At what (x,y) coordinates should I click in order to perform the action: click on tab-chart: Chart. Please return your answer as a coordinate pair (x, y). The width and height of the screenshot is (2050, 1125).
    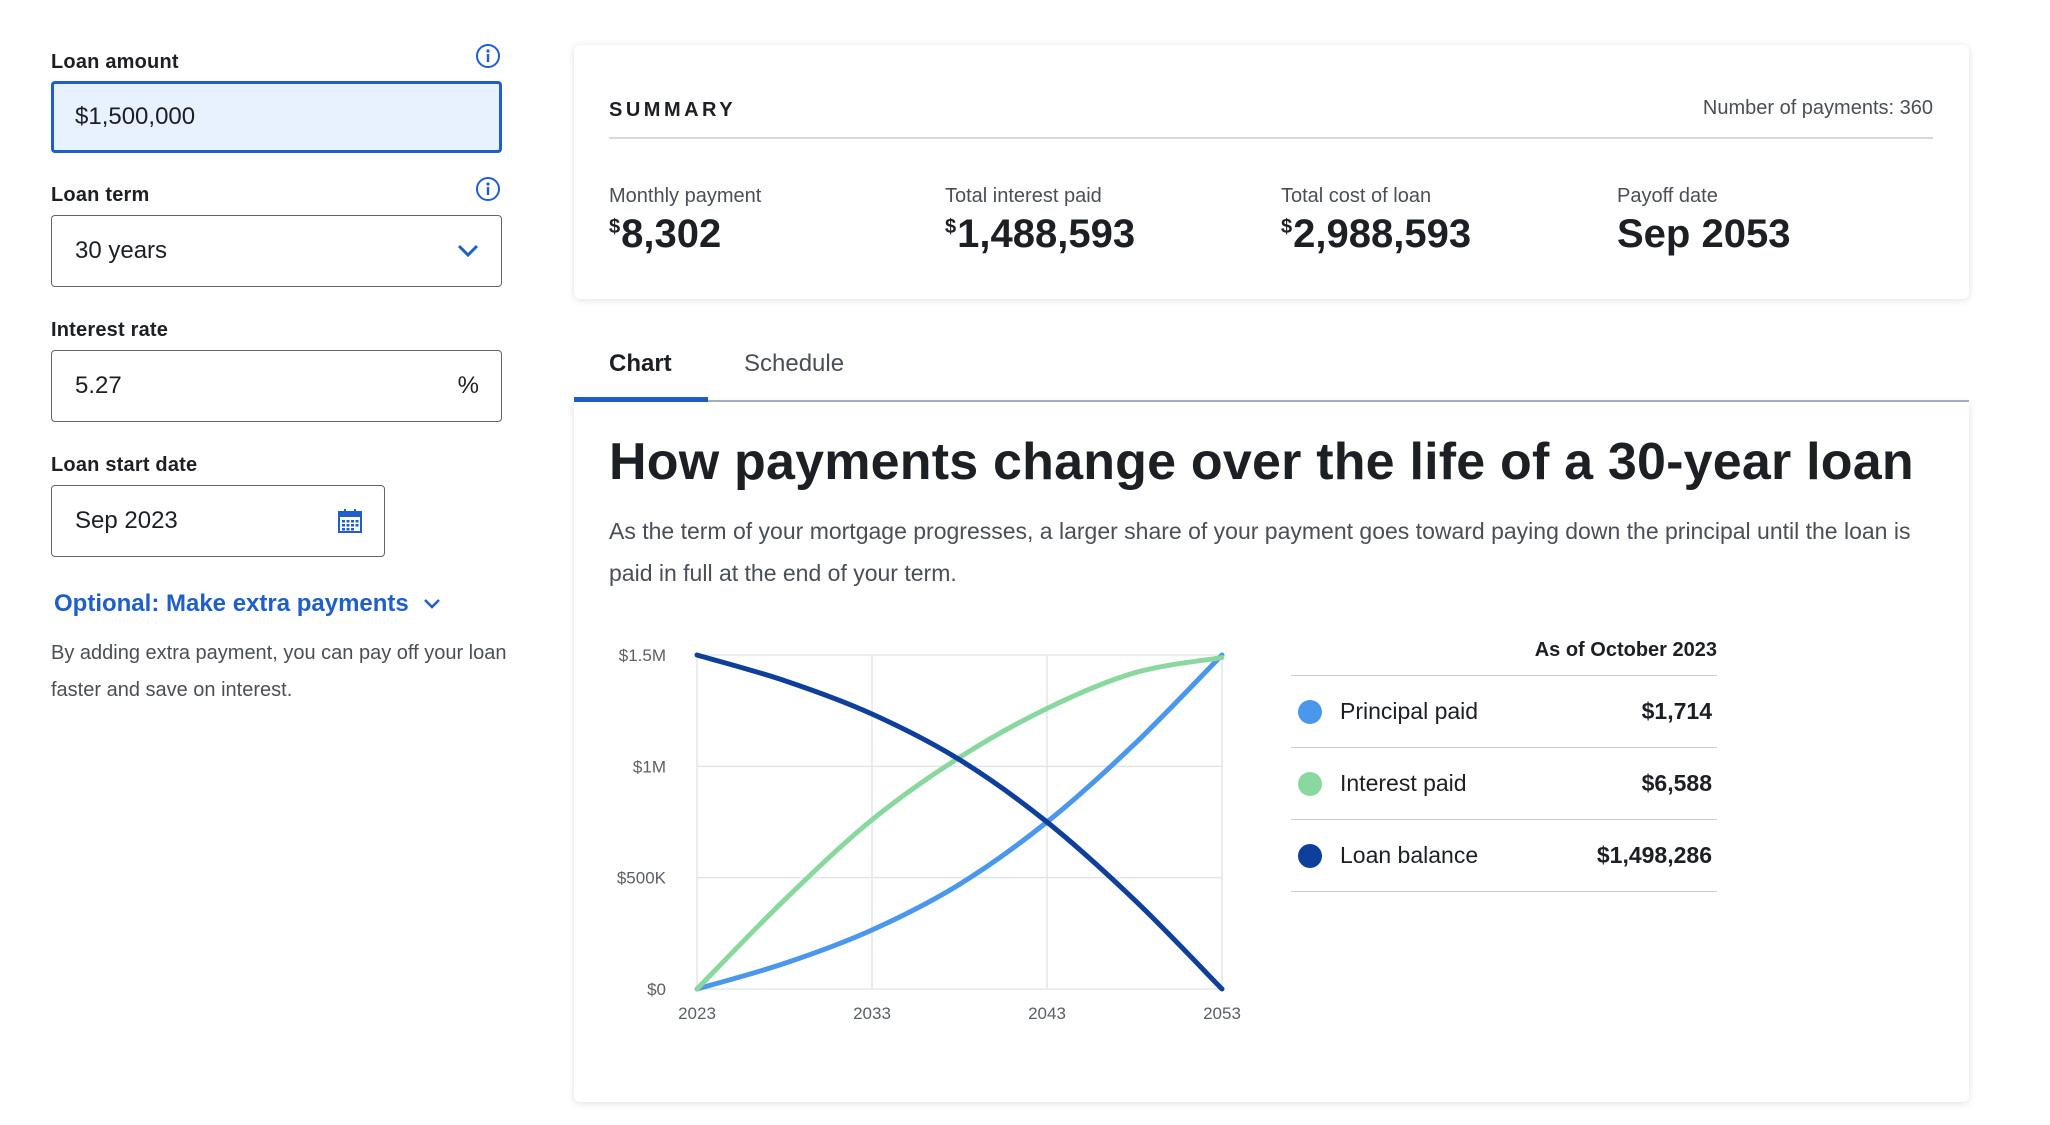
    Looking at the image, I should click on (640, 364).